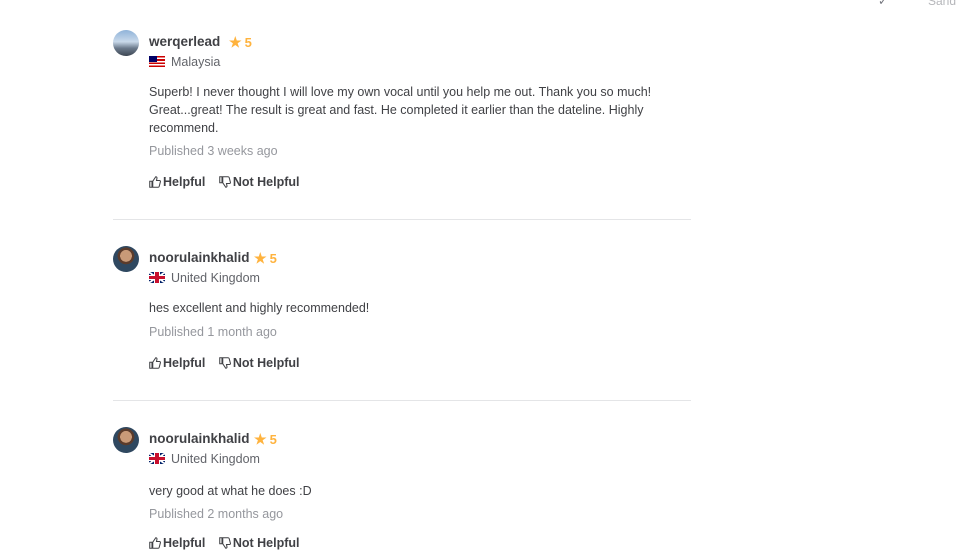 This screenshot has height=550, width=960. Describe the element at coordinates (941, 4) in the screenshot. I see `top-fragment-text: Sand` at that location.